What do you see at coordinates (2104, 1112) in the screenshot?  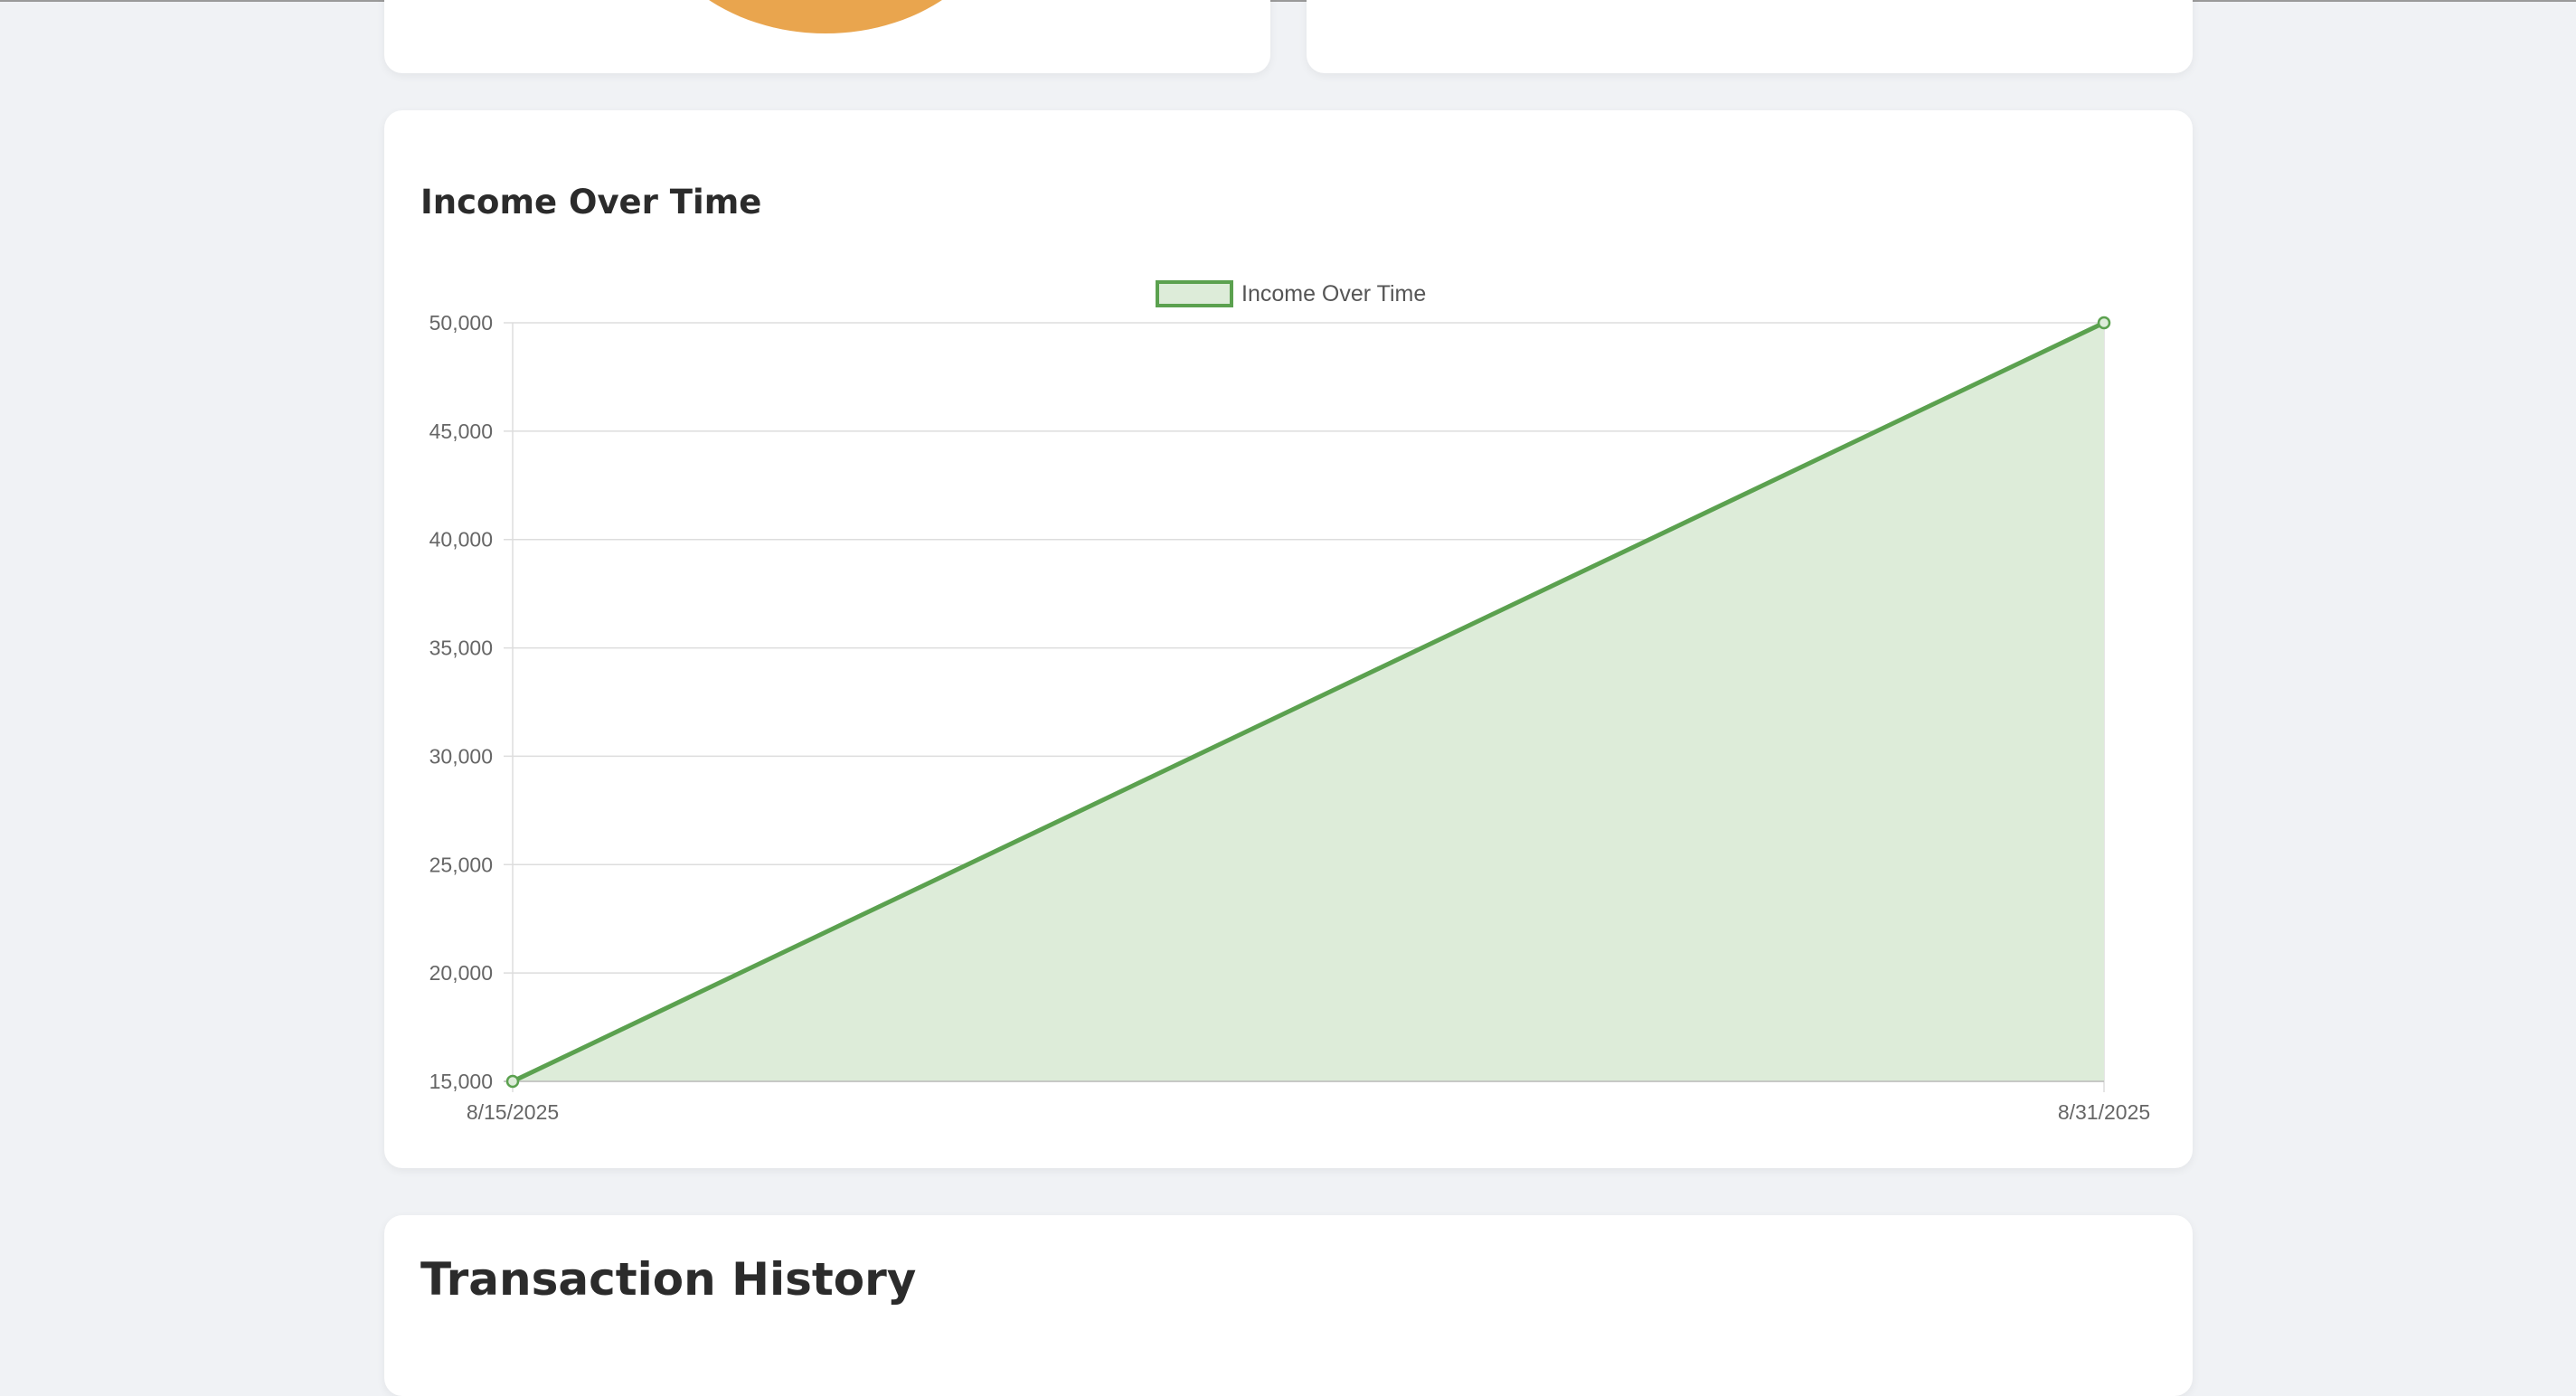 I see `x-tick-label: 8/31/2025` at bounding box center [2104, 1112].